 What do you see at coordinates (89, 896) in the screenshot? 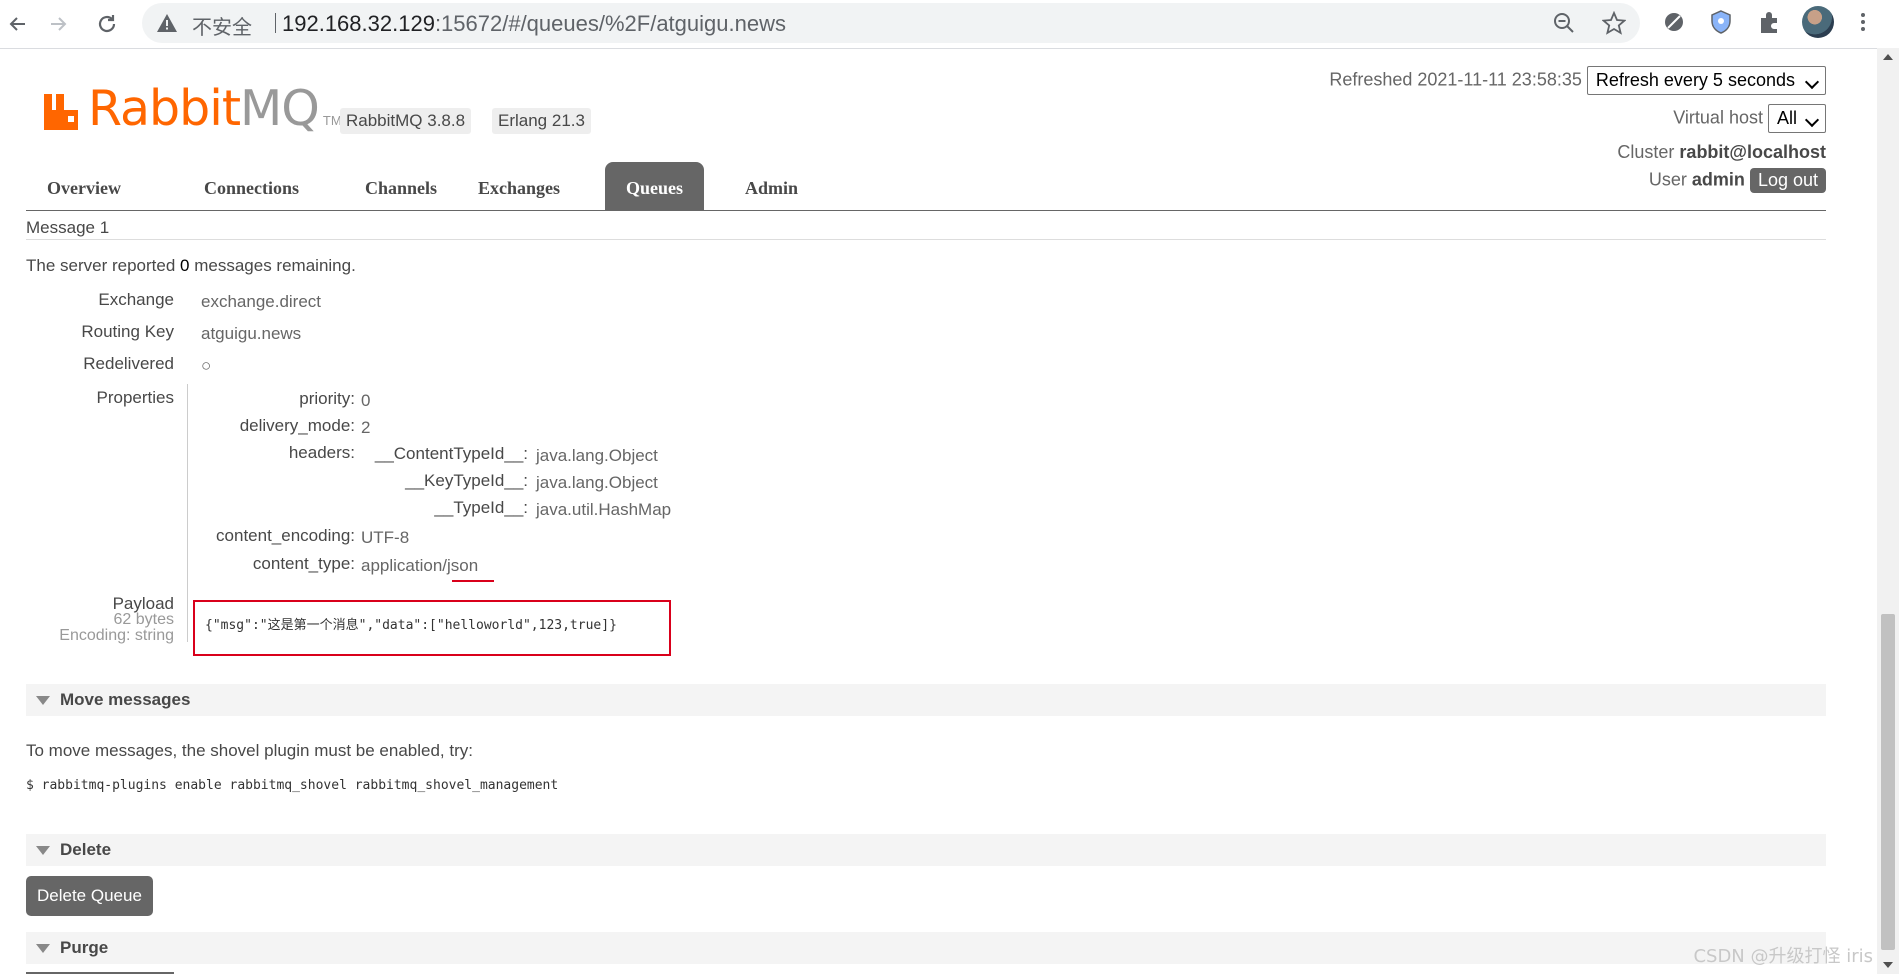
I see `delete-queue-button: Delete Queue` at bounding box center [89, 896].